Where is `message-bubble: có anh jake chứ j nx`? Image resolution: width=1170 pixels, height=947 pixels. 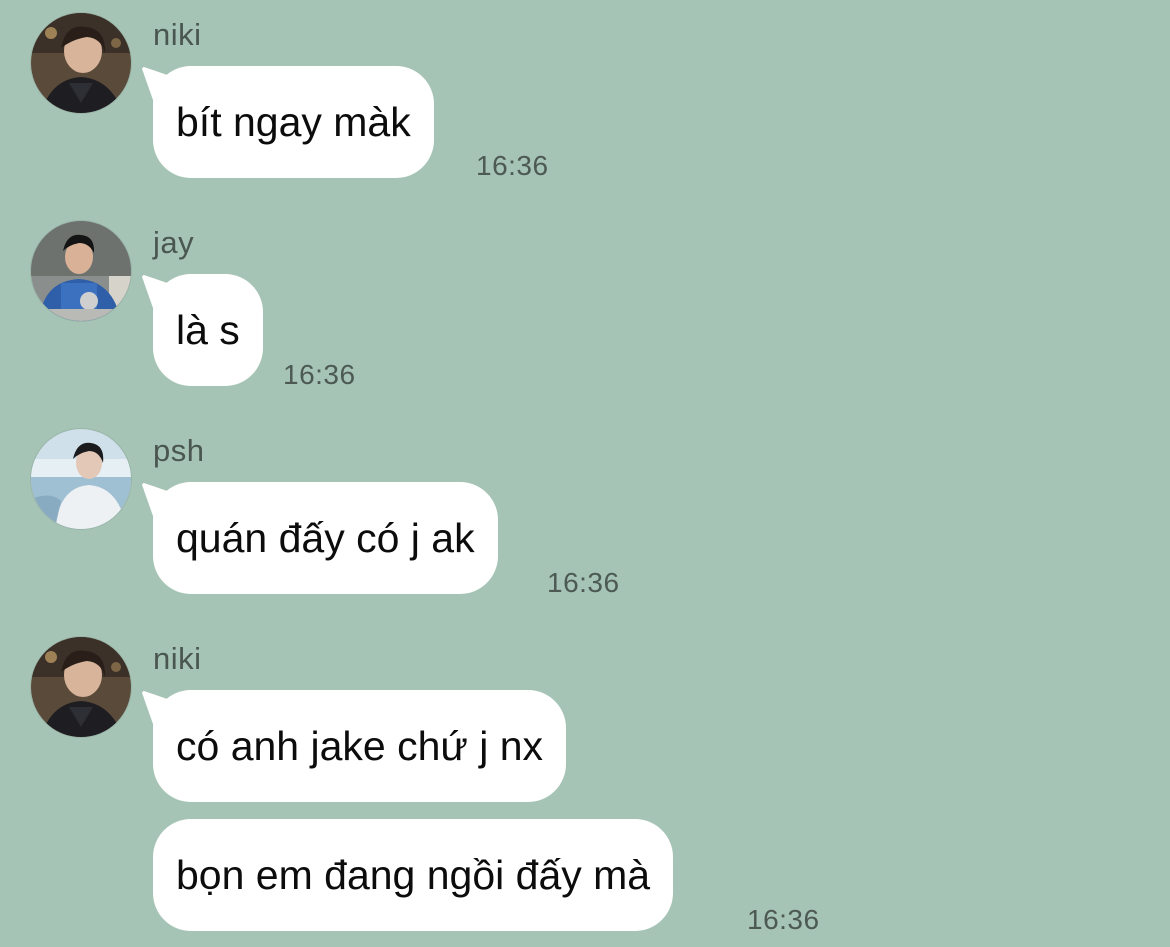 message-bubble: có anh jake chứ j nx is located at coordinates (360, 746).